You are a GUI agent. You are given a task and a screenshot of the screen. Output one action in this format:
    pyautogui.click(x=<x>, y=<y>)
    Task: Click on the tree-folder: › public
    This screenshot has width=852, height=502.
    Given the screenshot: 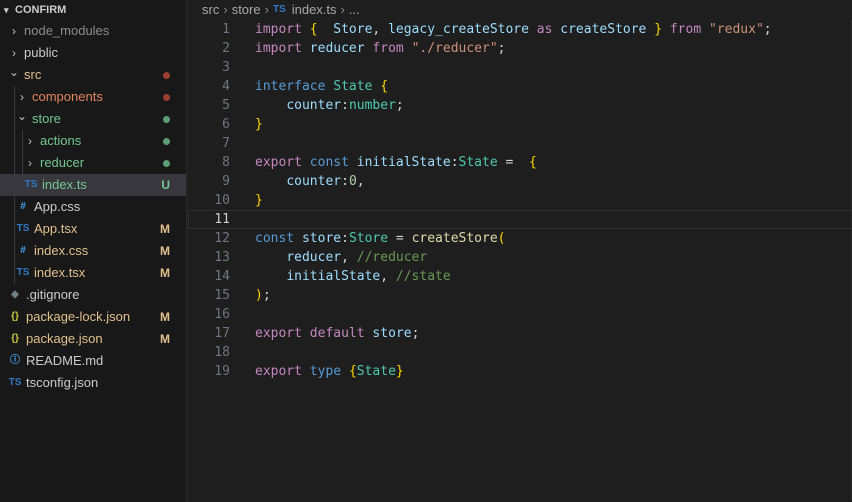 What is the action you would take?
    pyautogui.click(x=93, y=53)
    